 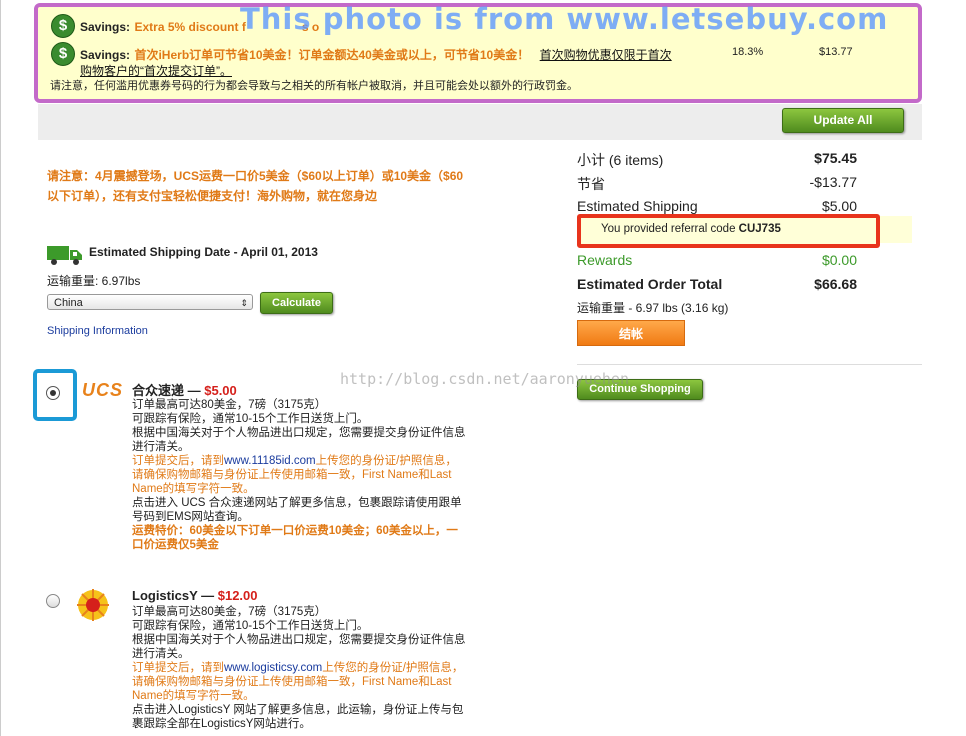 I want to click on id-upload-link: www.11185id.com, so click(x=270, y=461).